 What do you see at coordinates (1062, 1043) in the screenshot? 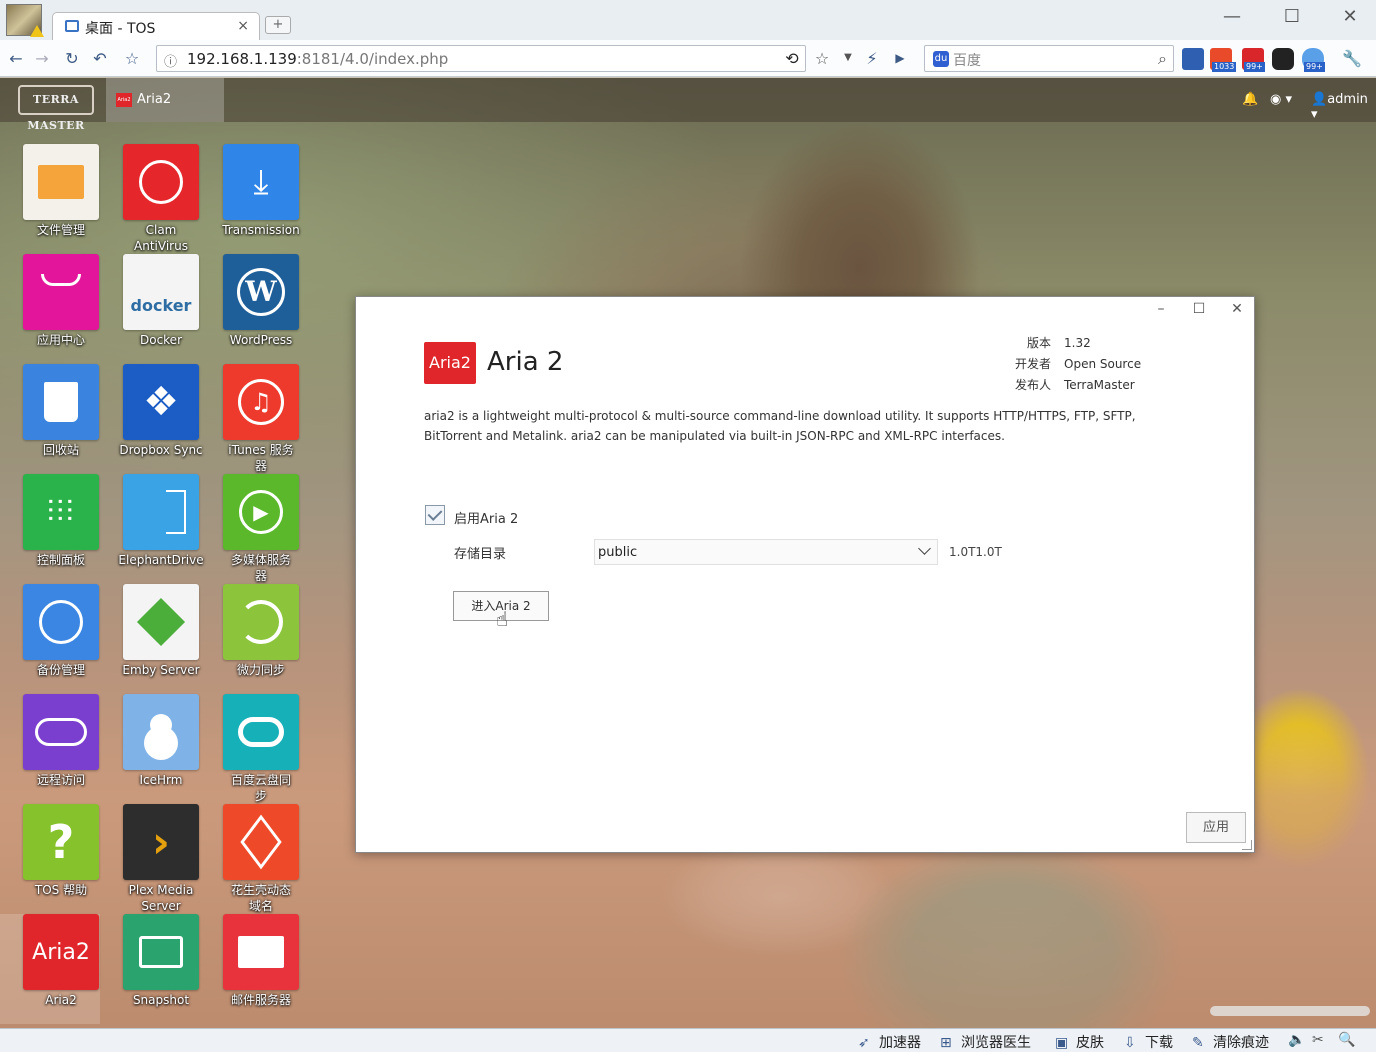
I see `skin-icon: ▣` at bounding box center [1062, 1043].